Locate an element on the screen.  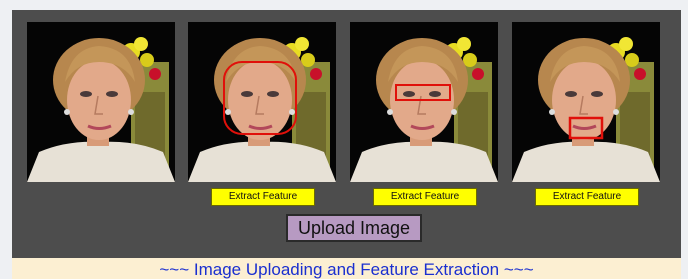
mouth-detected-photo is located at coordinates (586, 102).